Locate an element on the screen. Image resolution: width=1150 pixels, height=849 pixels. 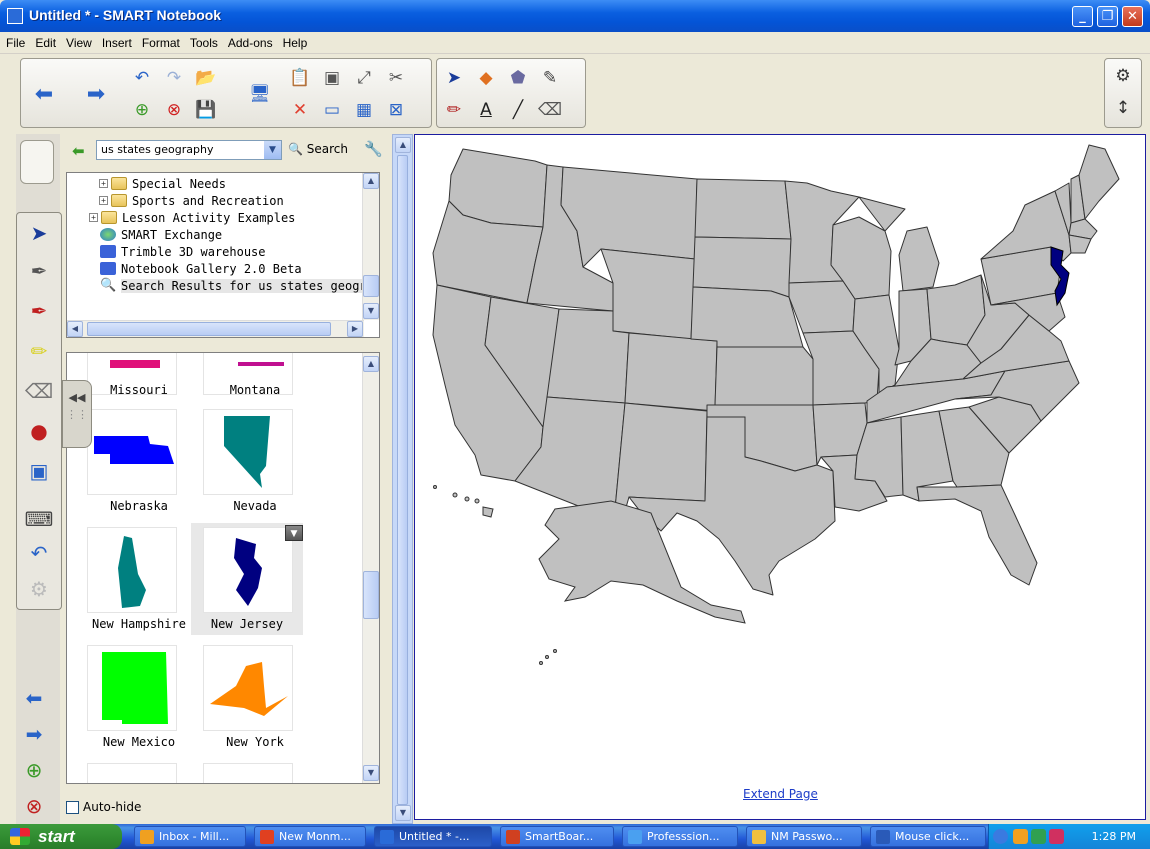
screen-shade-toggle-icon: ▭ is located at coordinates (332, 110).